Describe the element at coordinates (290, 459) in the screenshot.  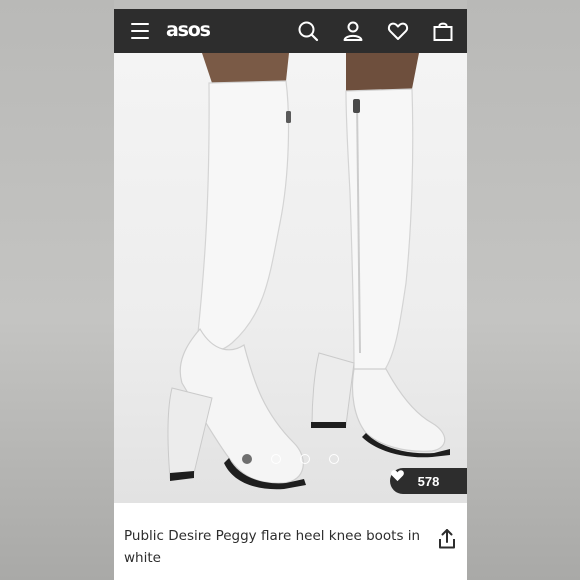
I see `gallery-dots` at that location.